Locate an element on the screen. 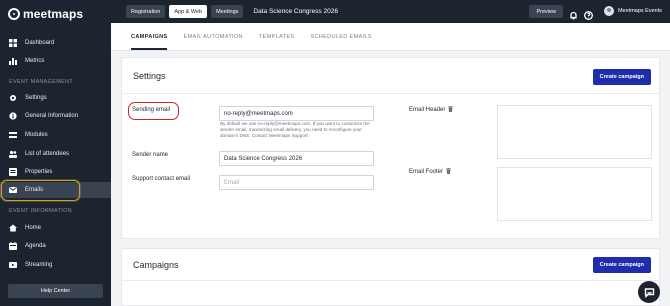 Image resolution: width=670 pixels, height=306 pixels. subtab-templates: TEMPLATES is located at coordinates (277, 42).